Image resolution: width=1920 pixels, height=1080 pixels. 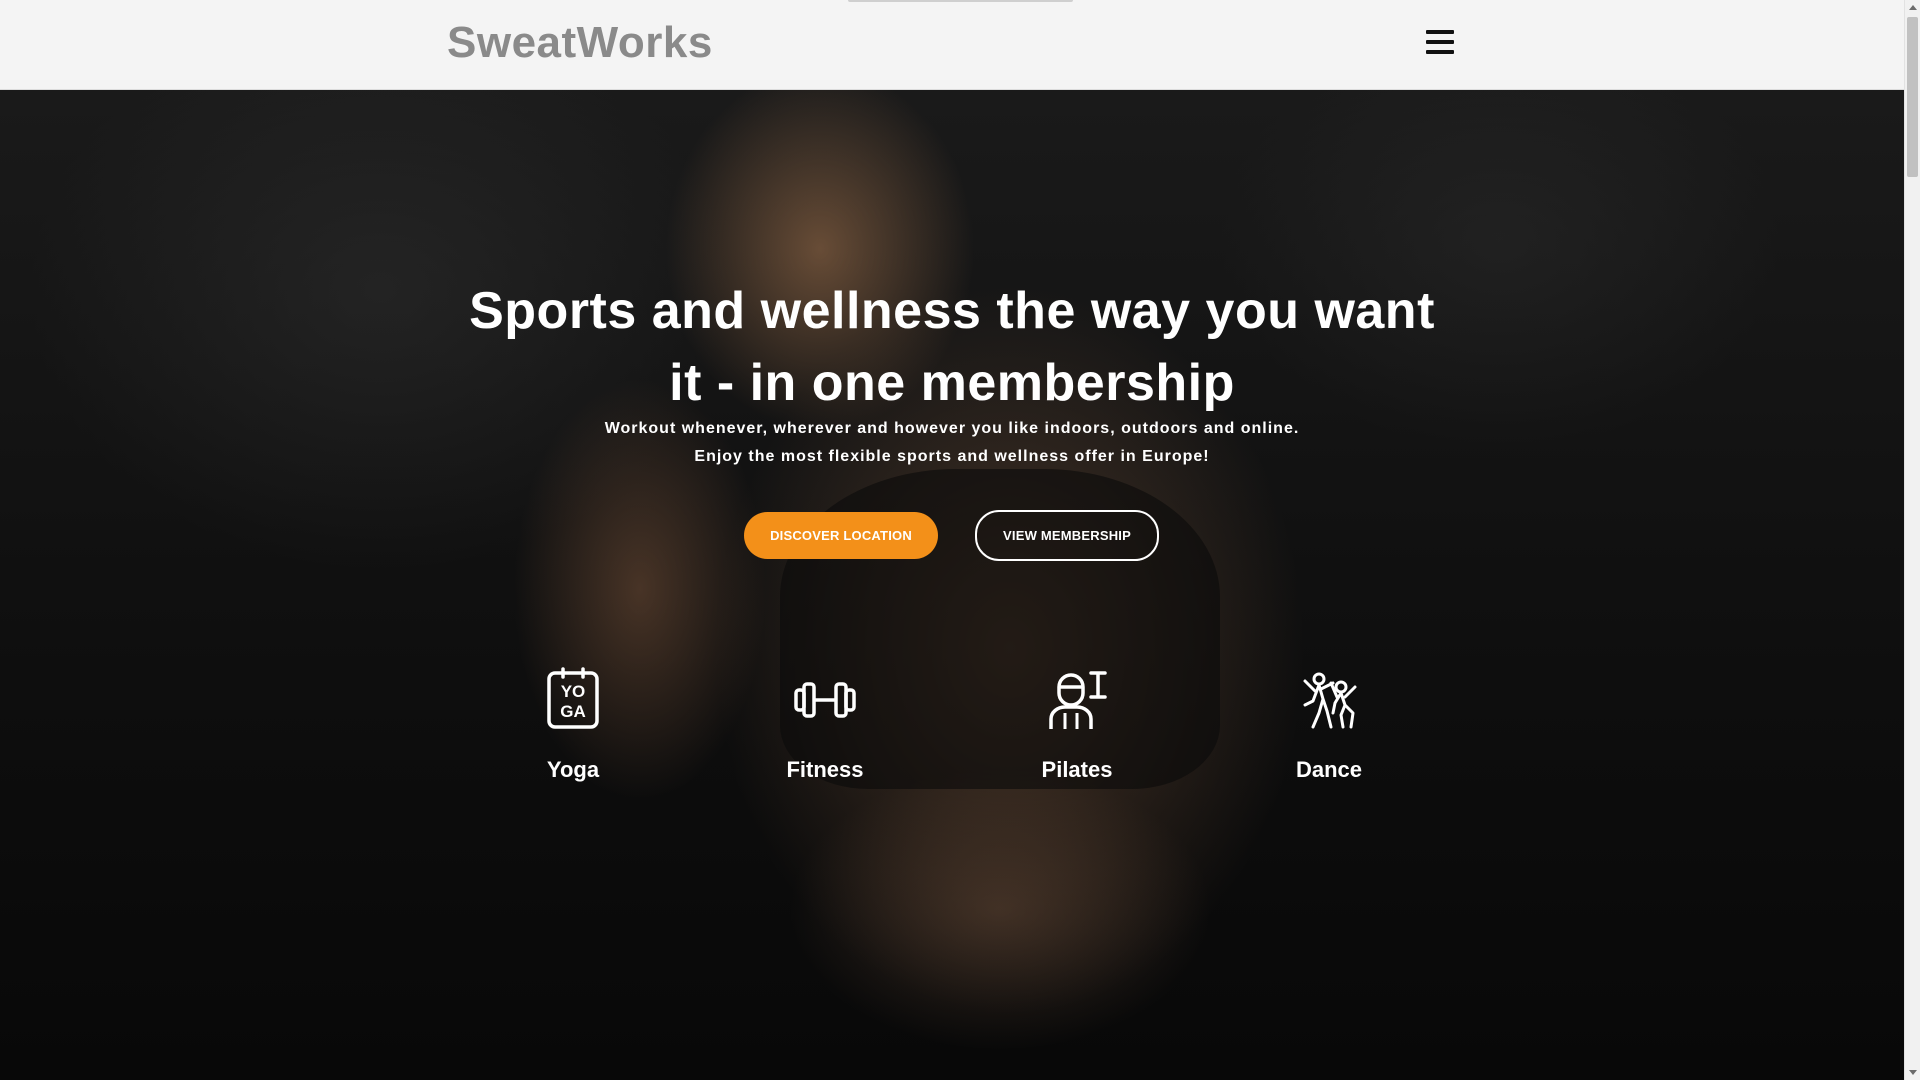 What do you see at coordinates (1912, 97) in the screenshot?
I see `scrollbar-thumb` at bounding box center [1912, 97].